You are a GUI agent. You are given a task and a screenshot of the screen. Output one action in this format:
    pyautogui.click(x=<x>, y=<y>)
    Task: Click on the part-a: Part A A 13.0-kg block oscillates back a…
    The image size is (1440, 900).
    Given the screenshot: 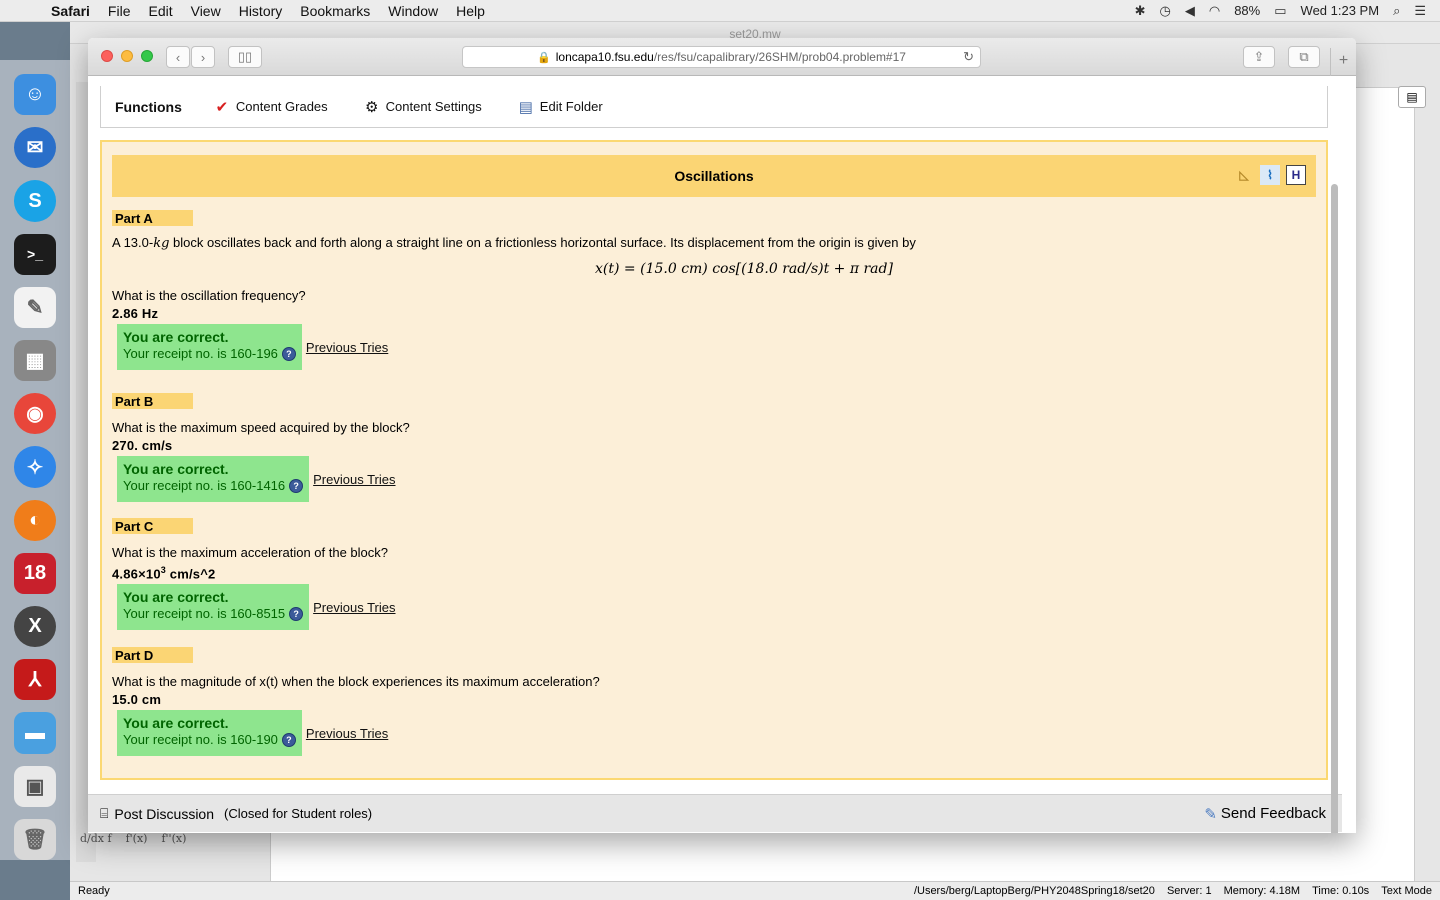 What is the action you would take?
    pyautogui.click(x=714, y=290)
    